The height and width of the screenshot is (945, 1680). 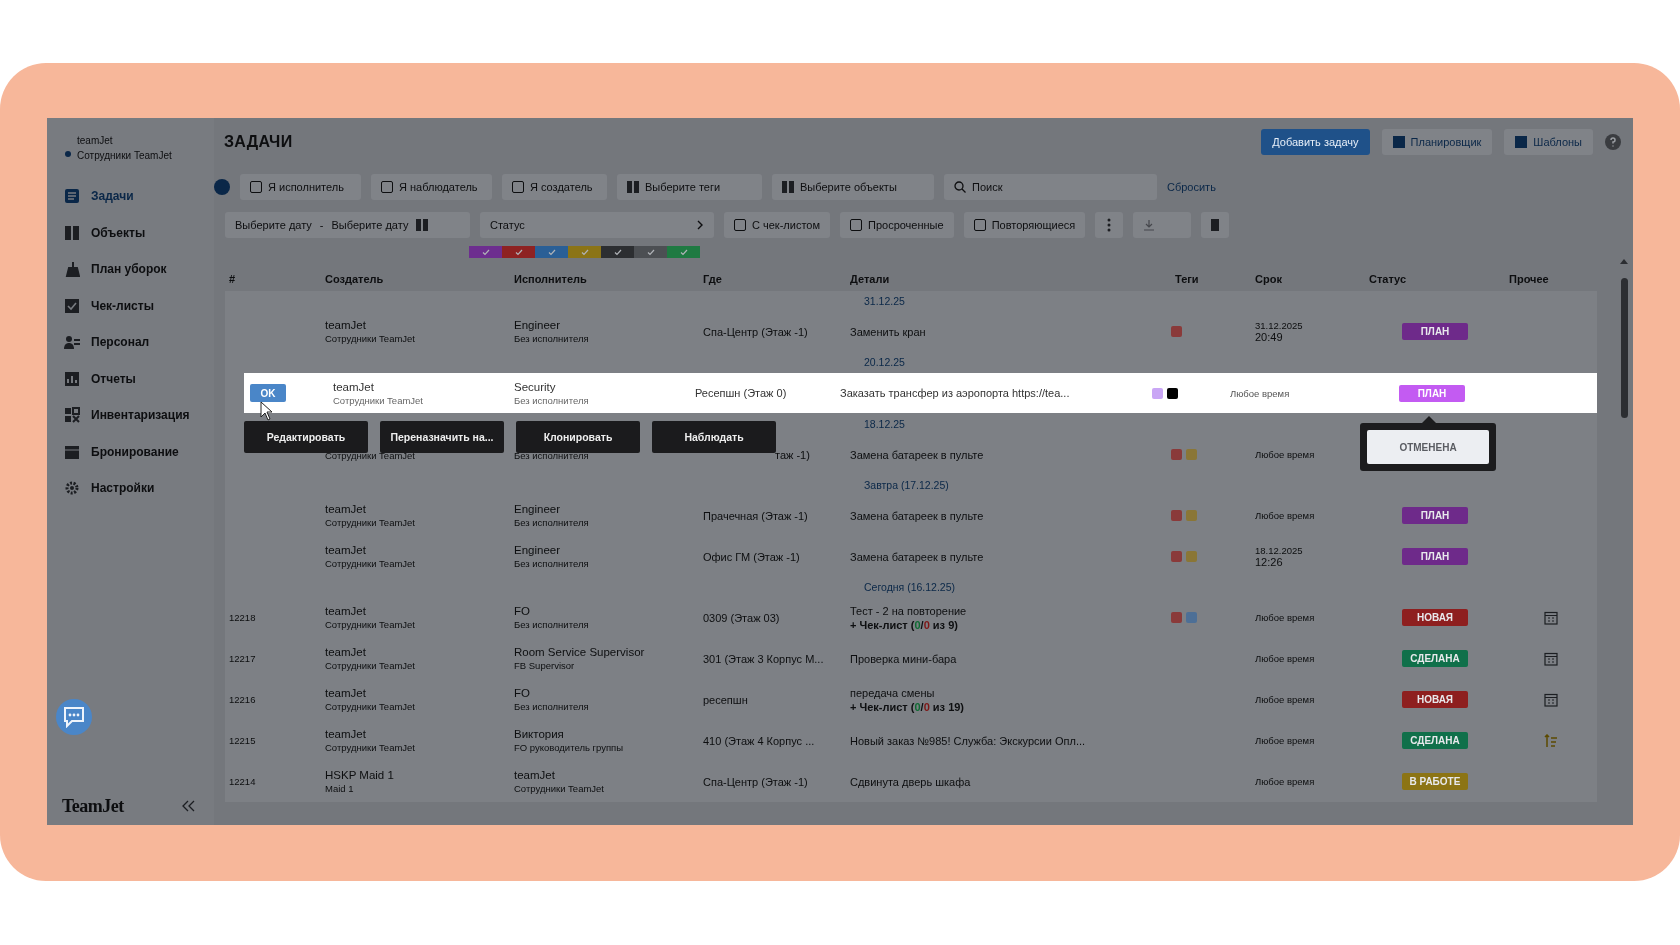 What do you see at coordinates (1428, 447) in the screenshot?
I see `status-option: ОТМЕНЕНА` at bounding box center [1428, 447].